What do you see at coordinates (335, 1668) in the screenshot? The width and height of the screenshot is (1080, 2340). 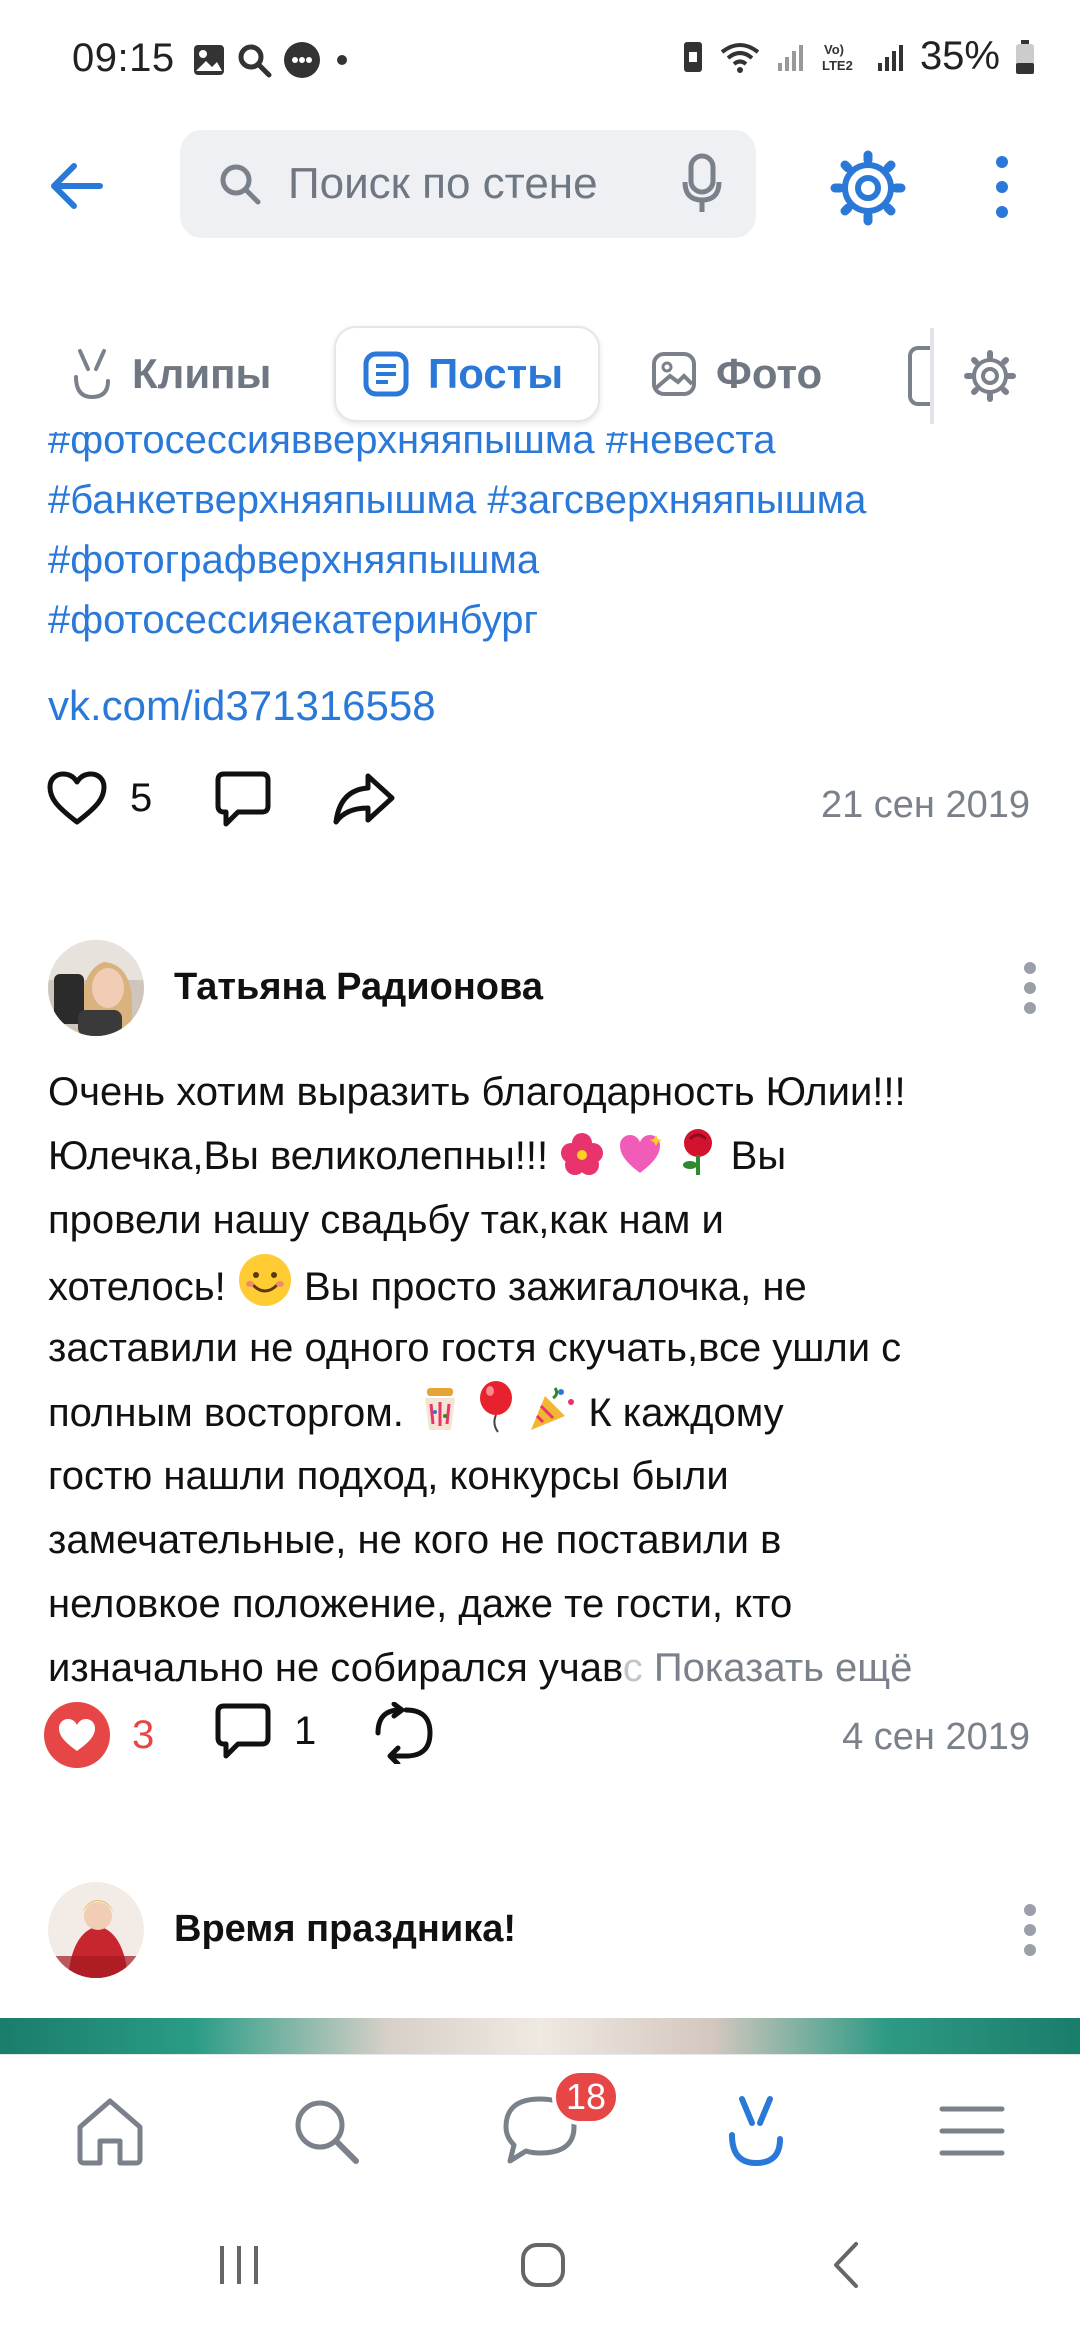 I see `text-span: изначально не собирался учав` at bounding box center [335, 1668].